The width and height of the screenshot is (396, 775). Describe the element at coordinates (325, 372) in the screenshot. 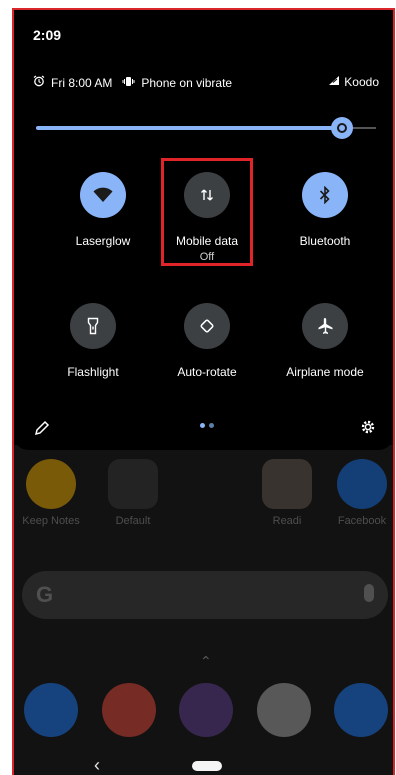

I see `tile-label: Airplane mode` at that location.